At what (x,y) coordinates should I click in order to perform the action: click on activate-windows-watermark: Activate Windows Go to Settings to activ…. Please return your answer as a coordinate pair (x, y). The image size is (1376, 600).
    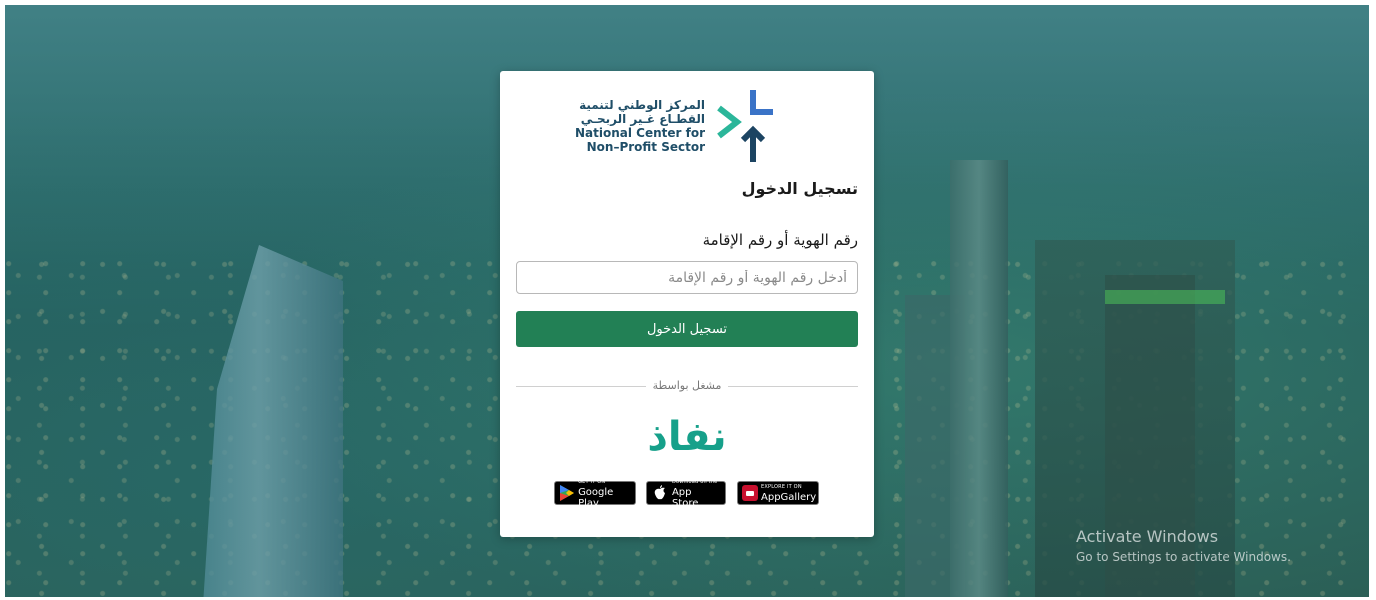
    Looking at the image, I should click on (1183, 545).